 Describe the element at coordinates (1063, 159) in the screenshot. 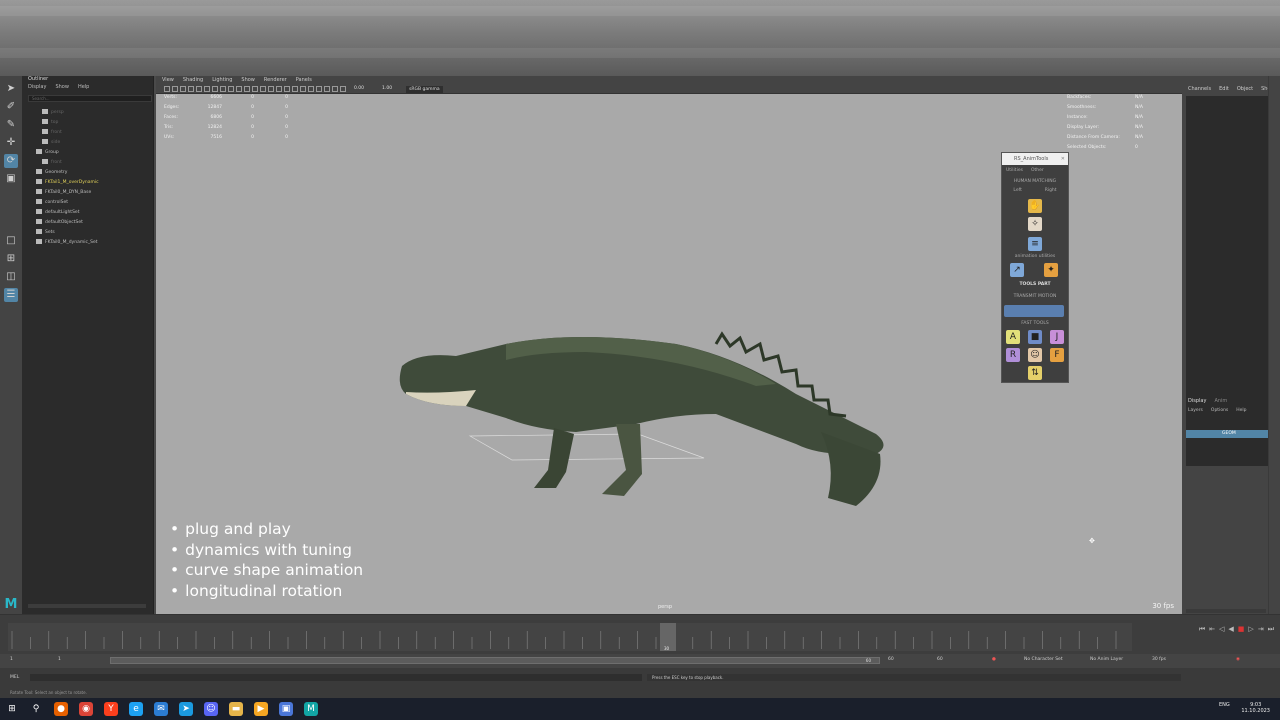

I see `close-icon: ✕` at that location.